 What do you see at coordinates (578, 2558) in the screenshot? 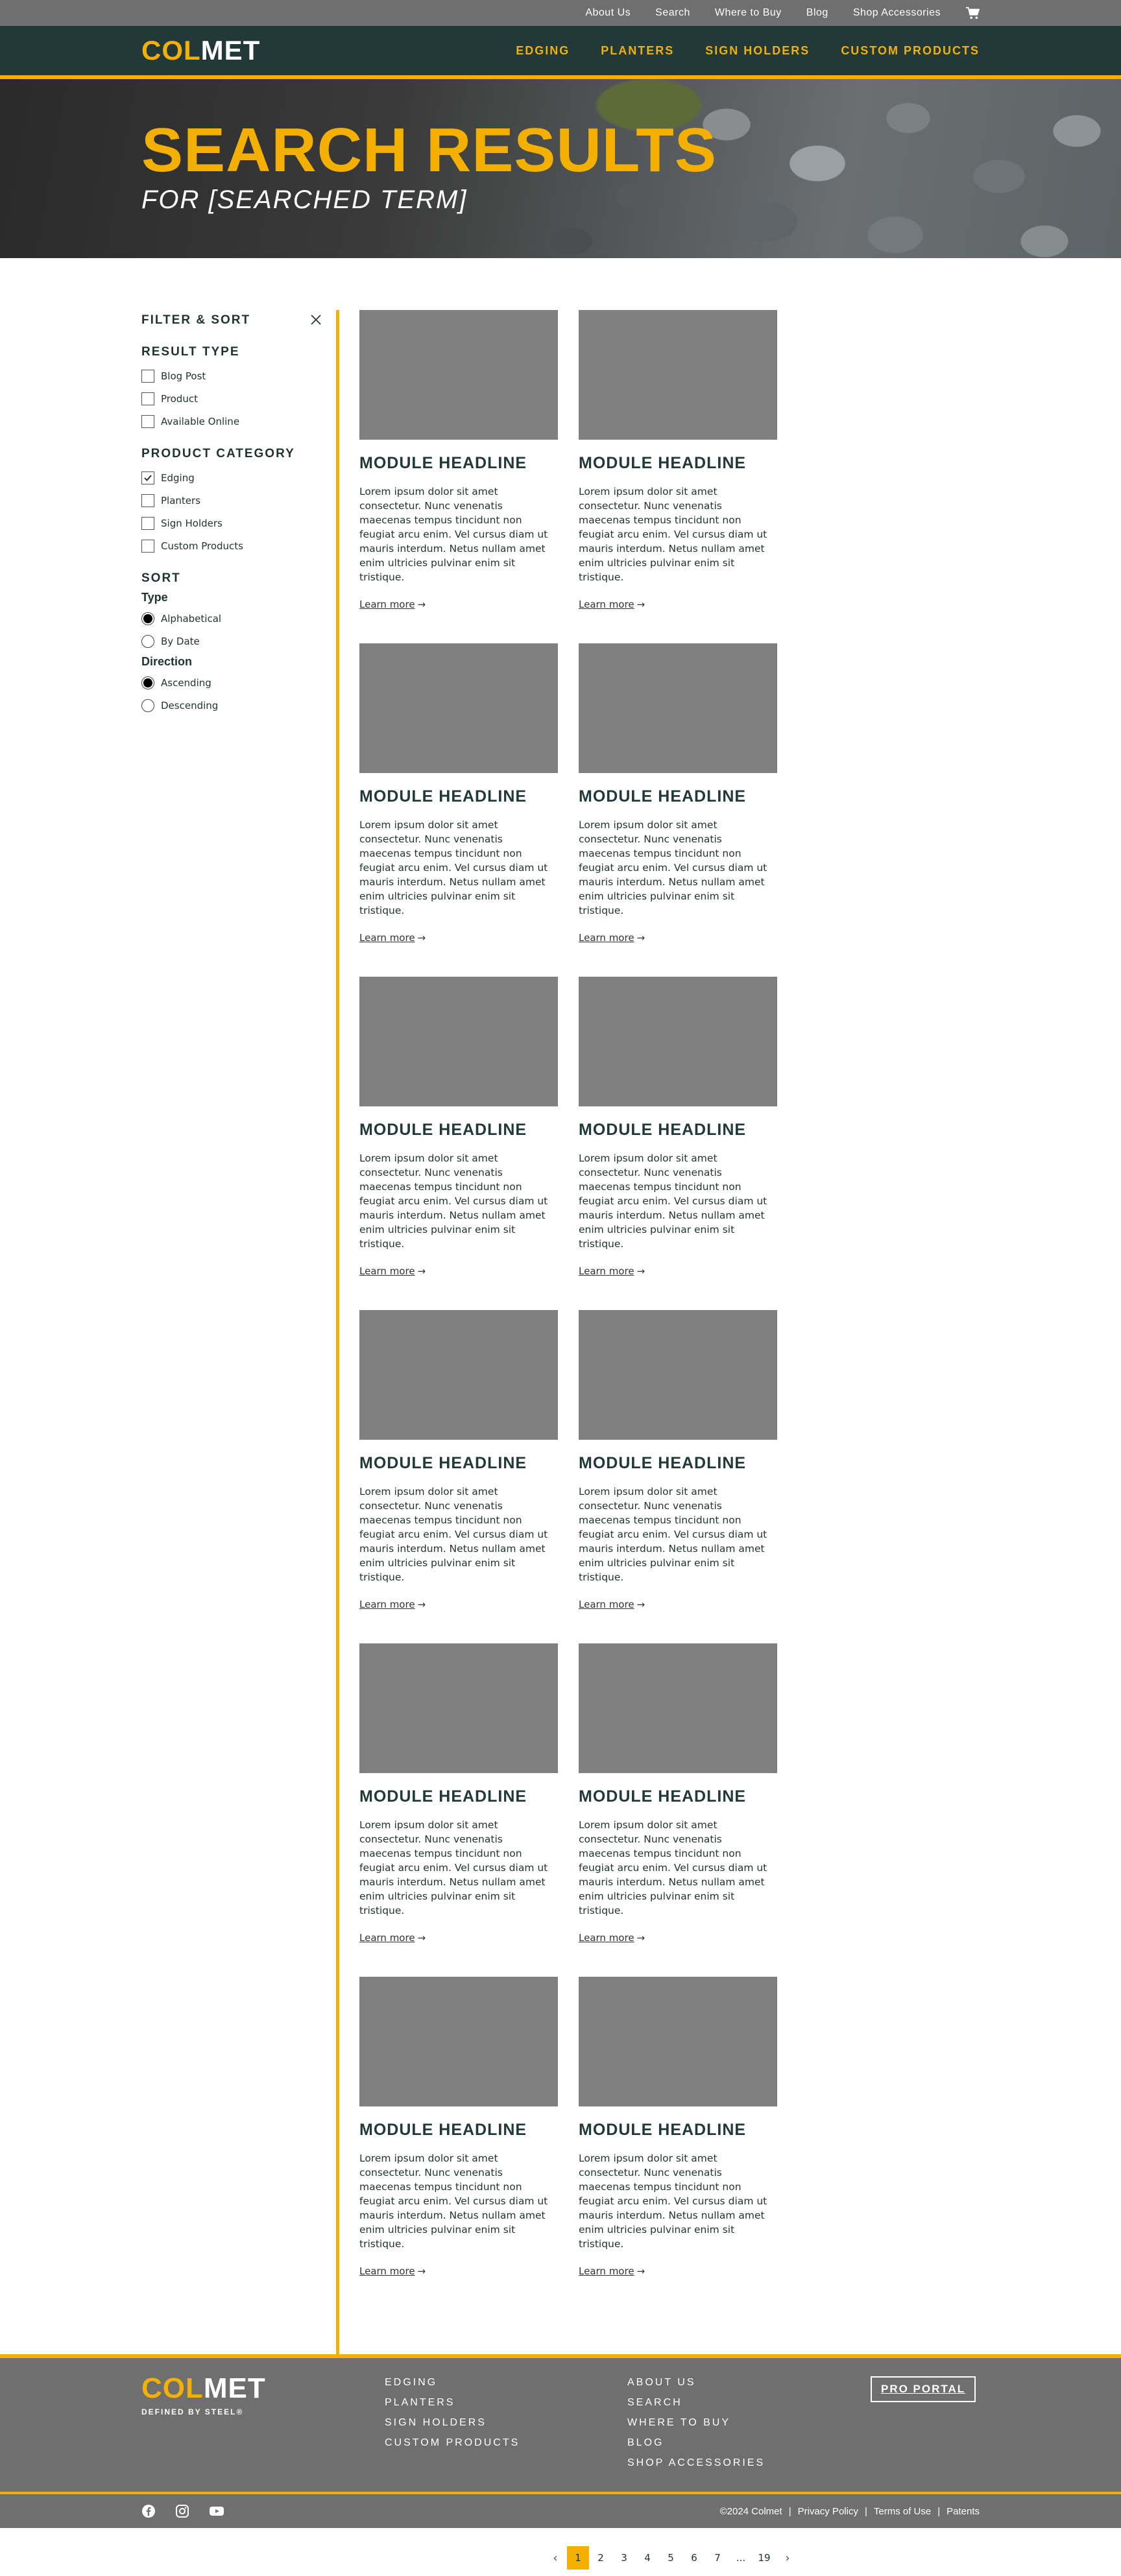
I see `page-number: 1` at bounding box center [578, 2558].